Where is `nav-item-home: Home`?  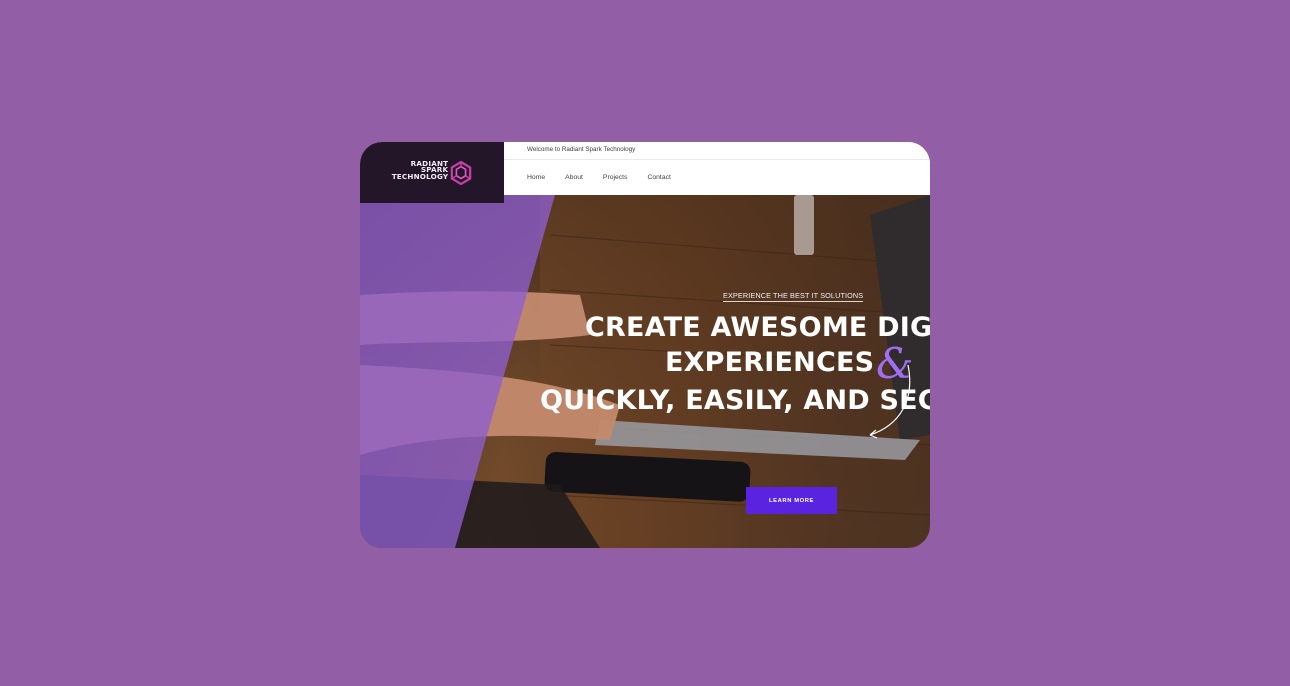
nav-item-home: Home is located at coordinates (536, 177).